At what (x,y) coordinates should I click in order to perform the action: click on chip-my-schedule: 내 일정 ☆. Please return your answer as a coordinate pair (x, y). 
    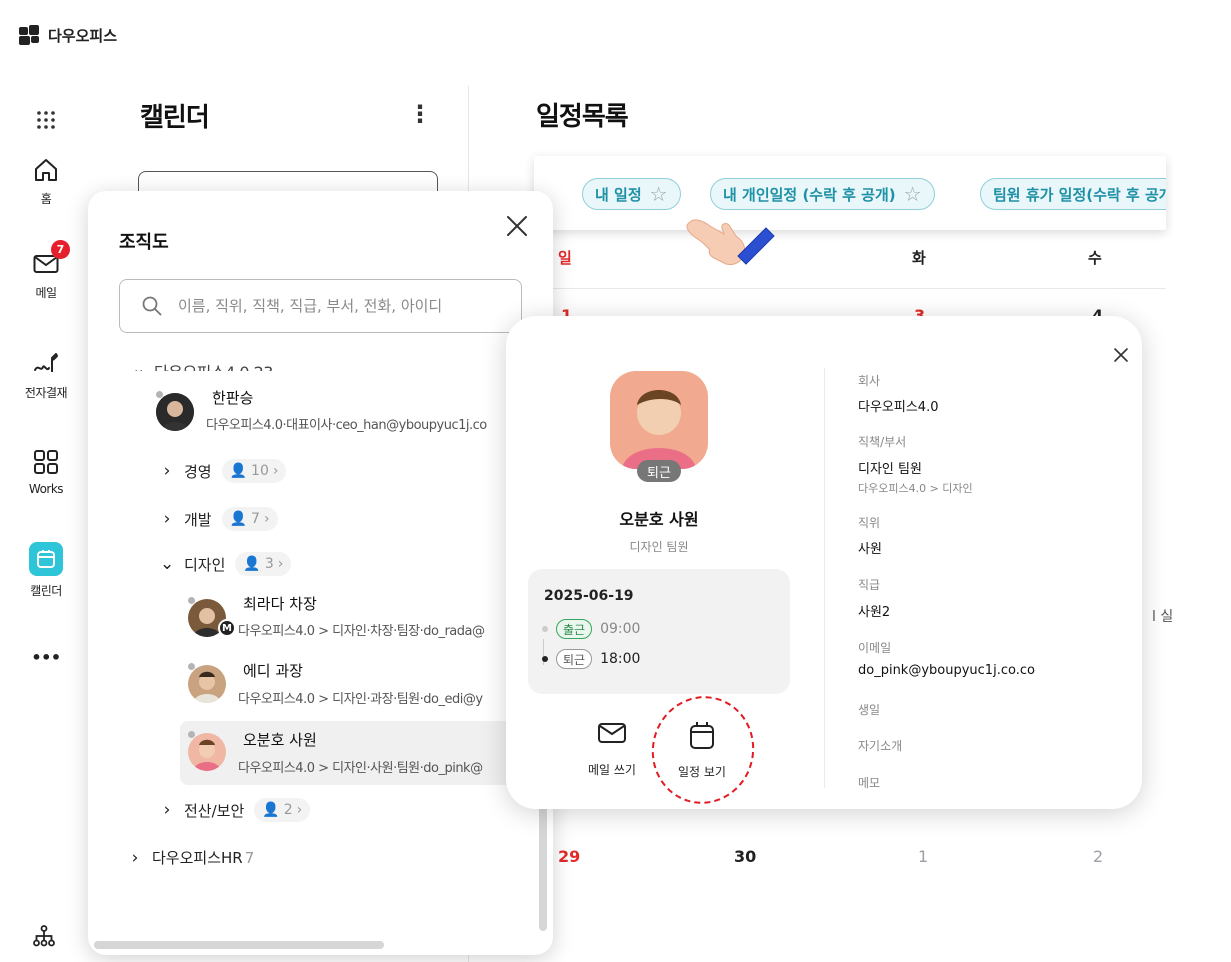
    Looking at the image, I should click on (631, 194).